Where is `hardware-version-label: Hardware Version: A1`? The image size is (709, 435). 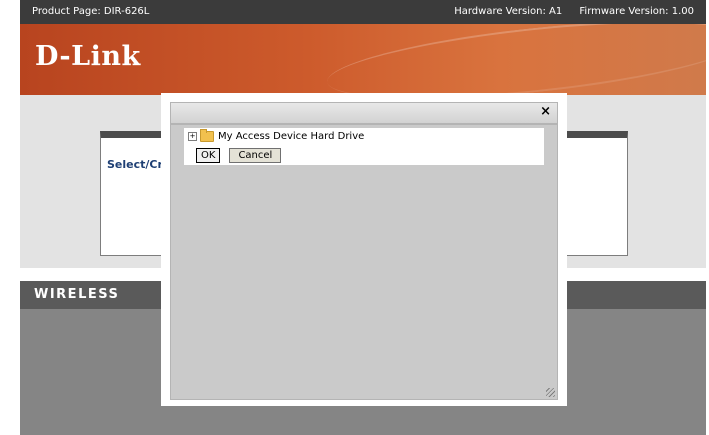 hardware-version-label: Hardware Version: A1 is located at coordinates (508, 11).